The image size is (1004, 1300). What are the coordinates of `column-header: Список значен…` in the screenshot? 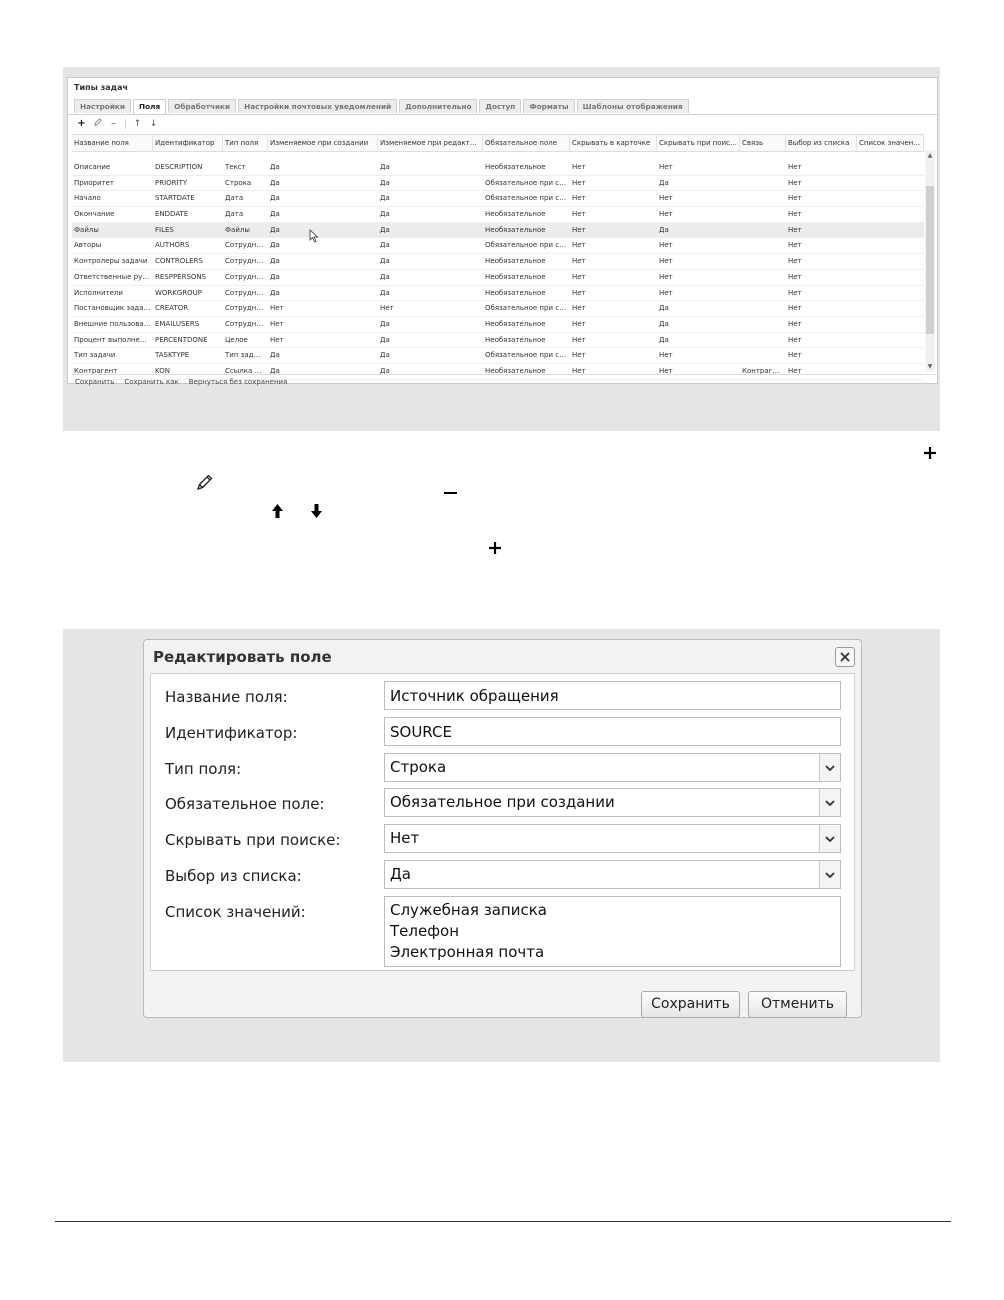 It's located at (890, 143).